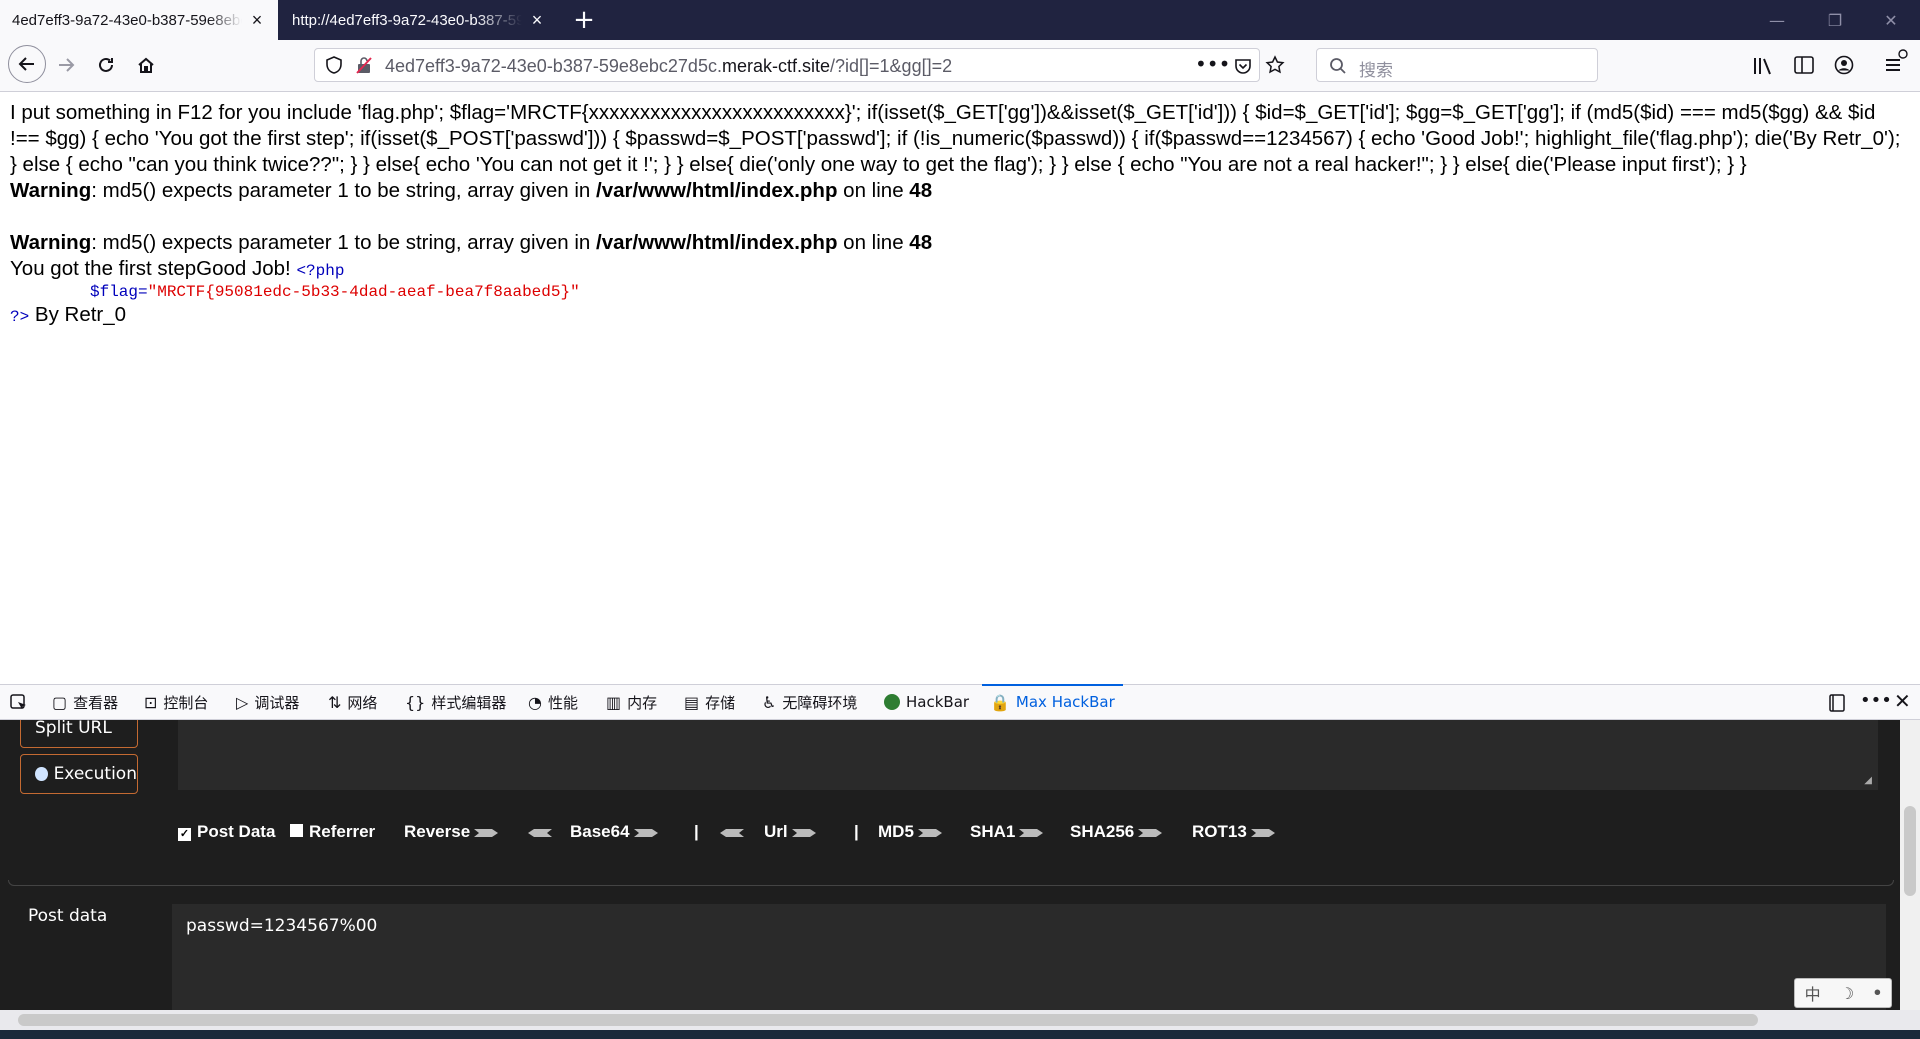 This screenshot has width=1920, height=1039. I want to click on base64-option: Base64, so click(615, 832).